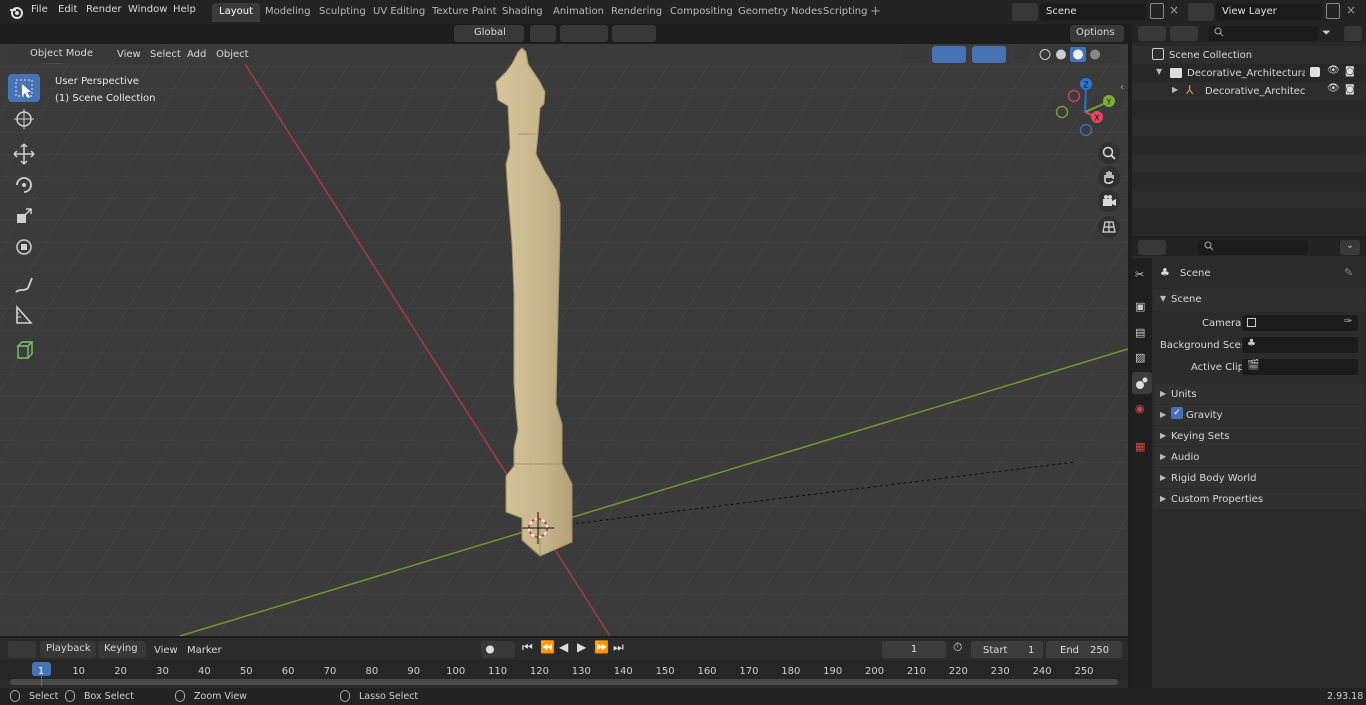 Image resolution: width=1366 pixels, height=705 pixels. What do you see at coordinates (875, 11) in the screenshot?
I see `add-workspace-icon: +` at bounding box center [875, 11].